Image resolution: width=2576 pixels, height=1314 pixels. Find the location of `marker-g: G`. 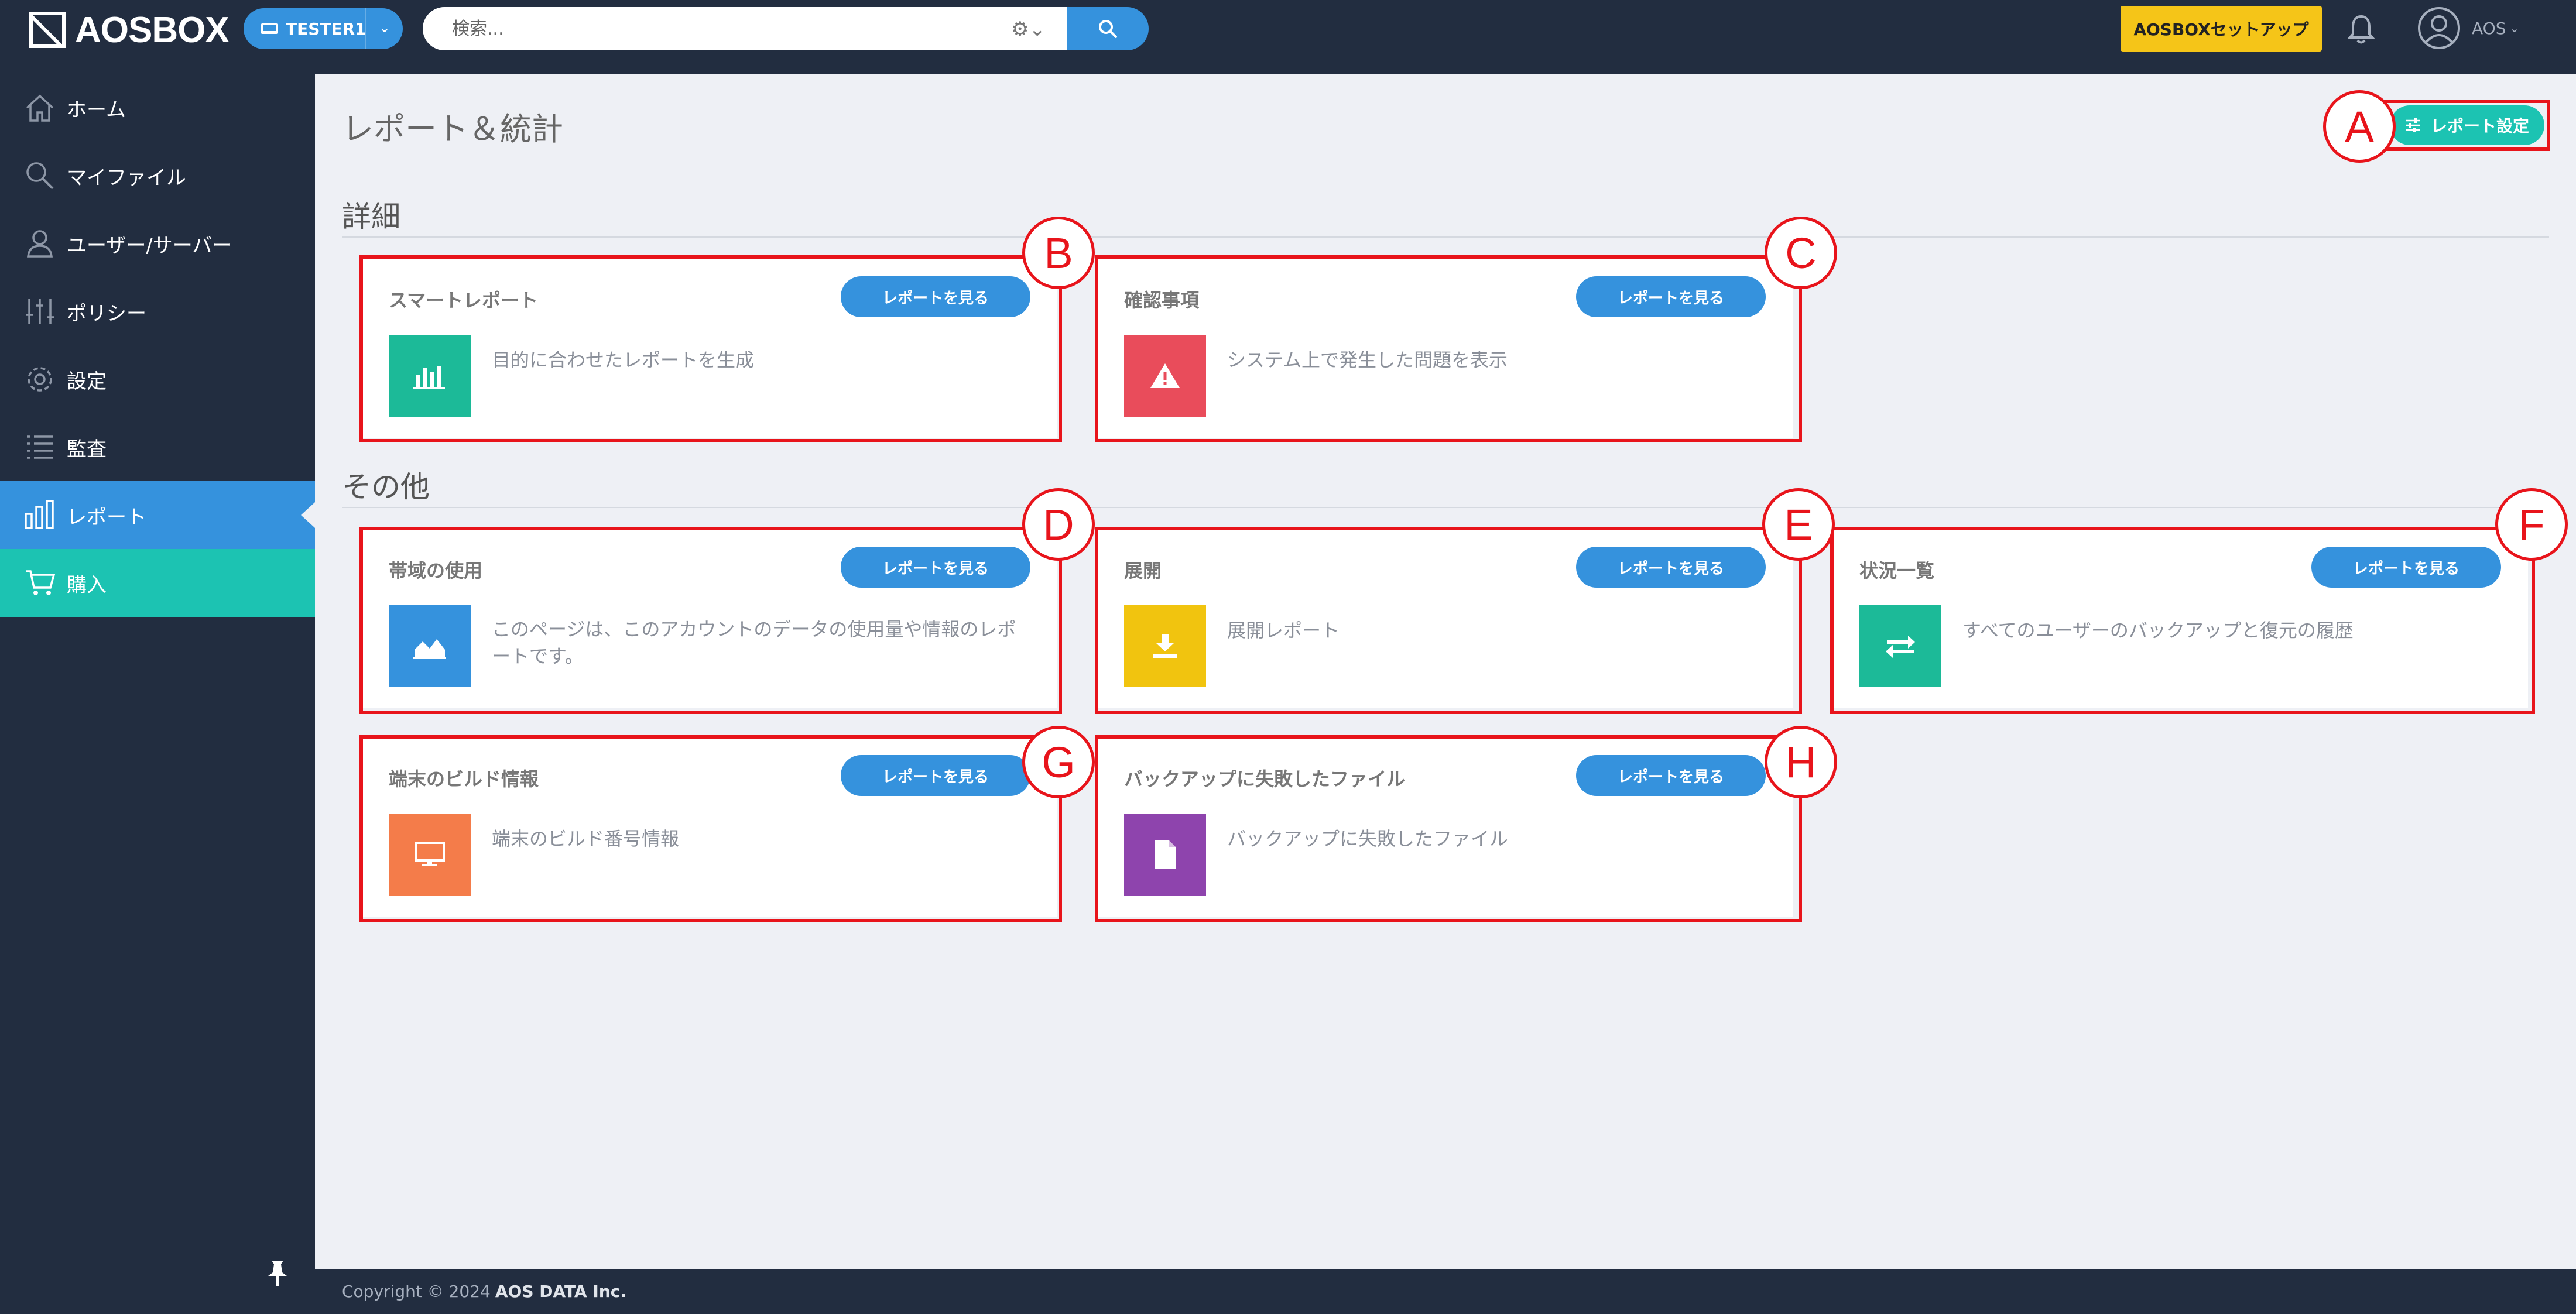

marker-g: G is located at coordinates (1058, 762).